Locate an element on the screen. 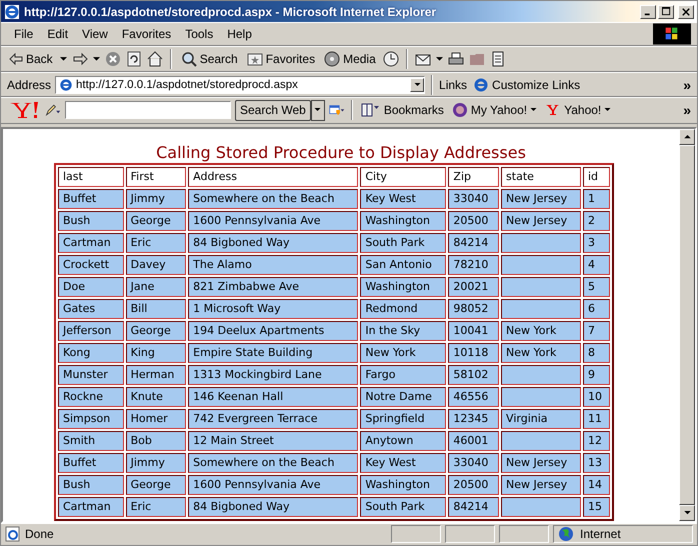  address-label: Address is located at coordinates (29, 85).